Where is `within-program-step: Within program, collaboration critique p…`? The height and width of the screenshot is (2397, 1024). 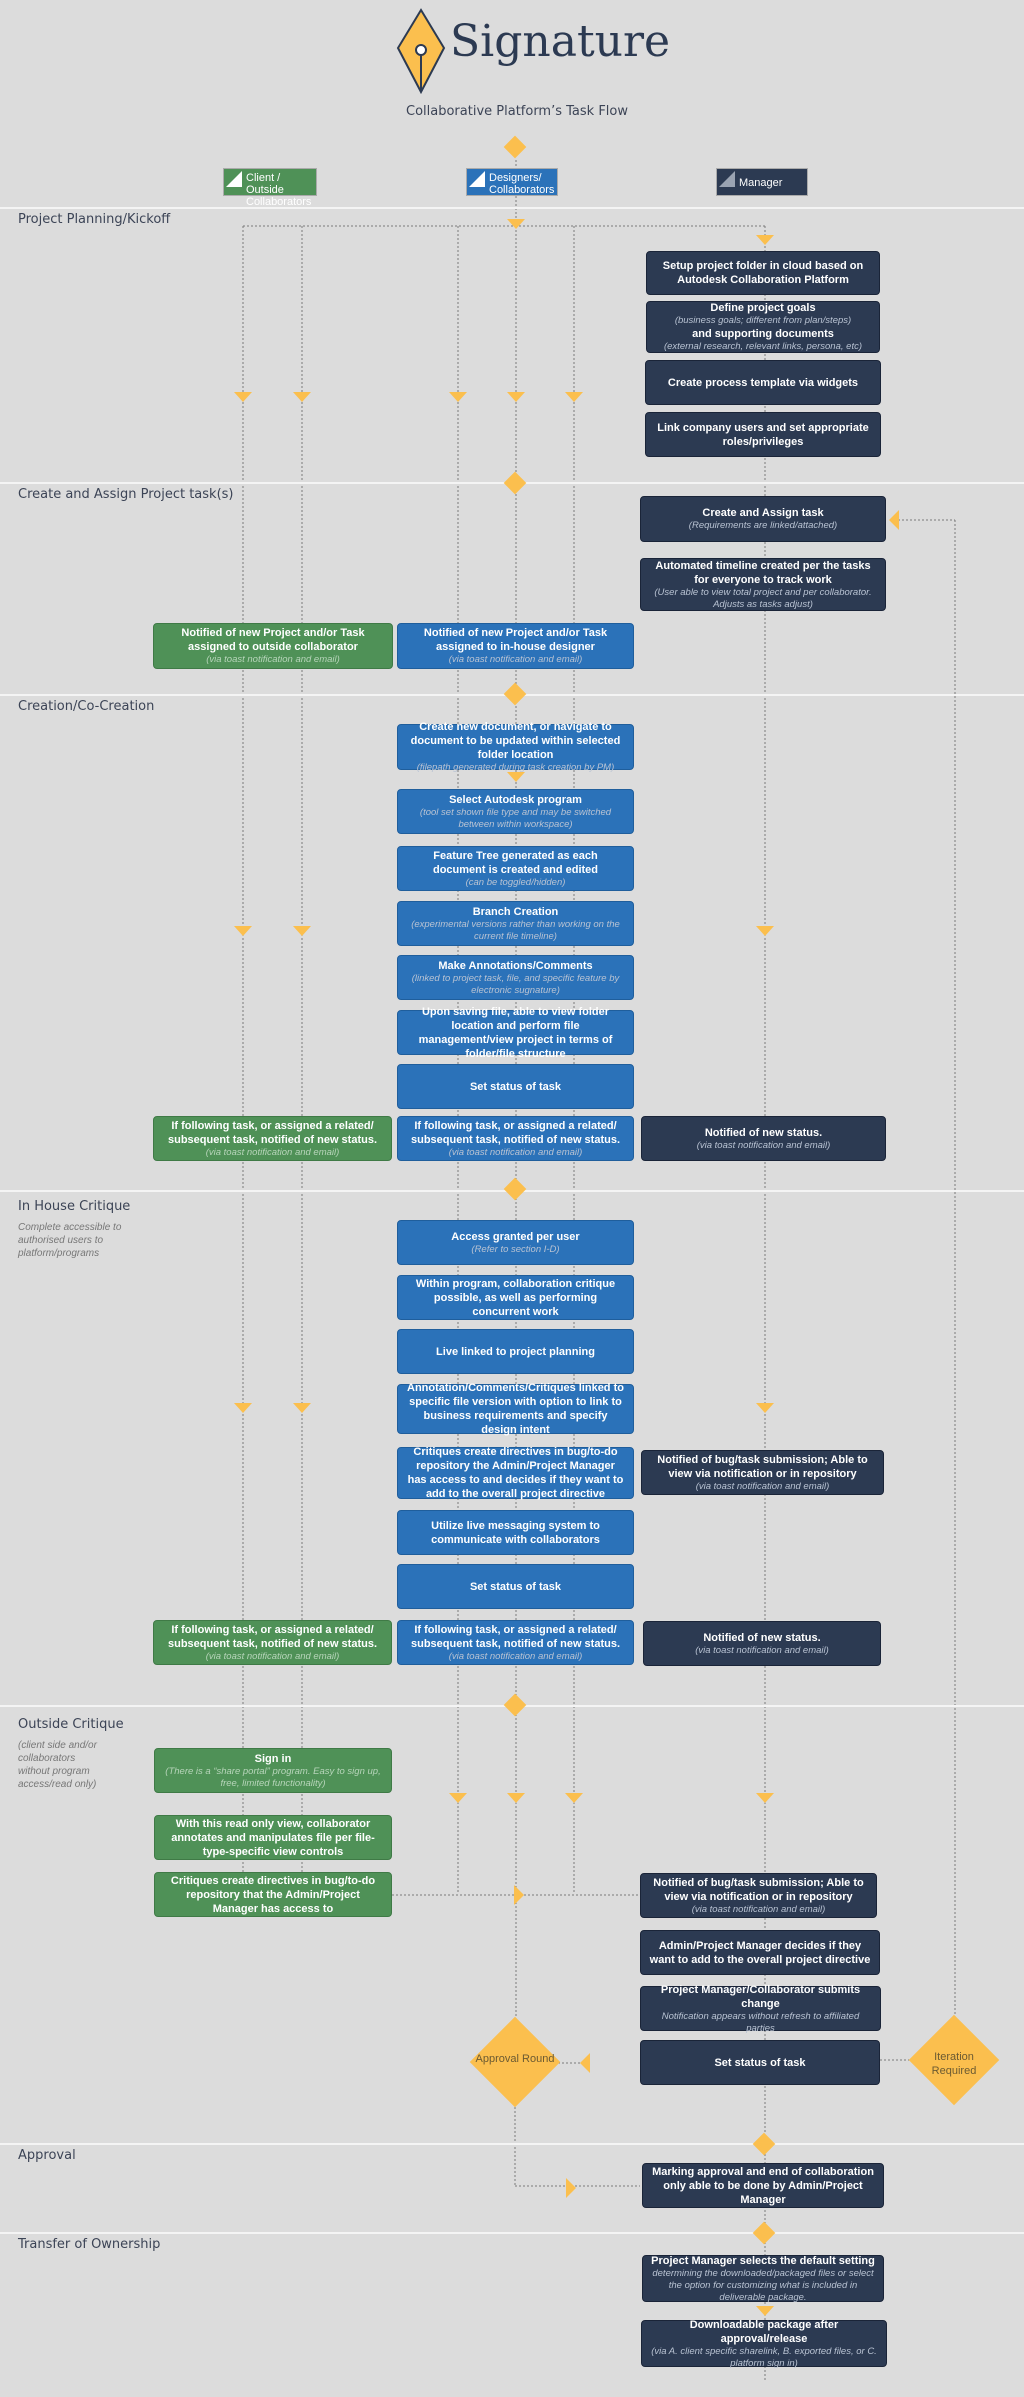 within-program-step: Within program, collaboration critique p… is located at coordinates (515, 1297).